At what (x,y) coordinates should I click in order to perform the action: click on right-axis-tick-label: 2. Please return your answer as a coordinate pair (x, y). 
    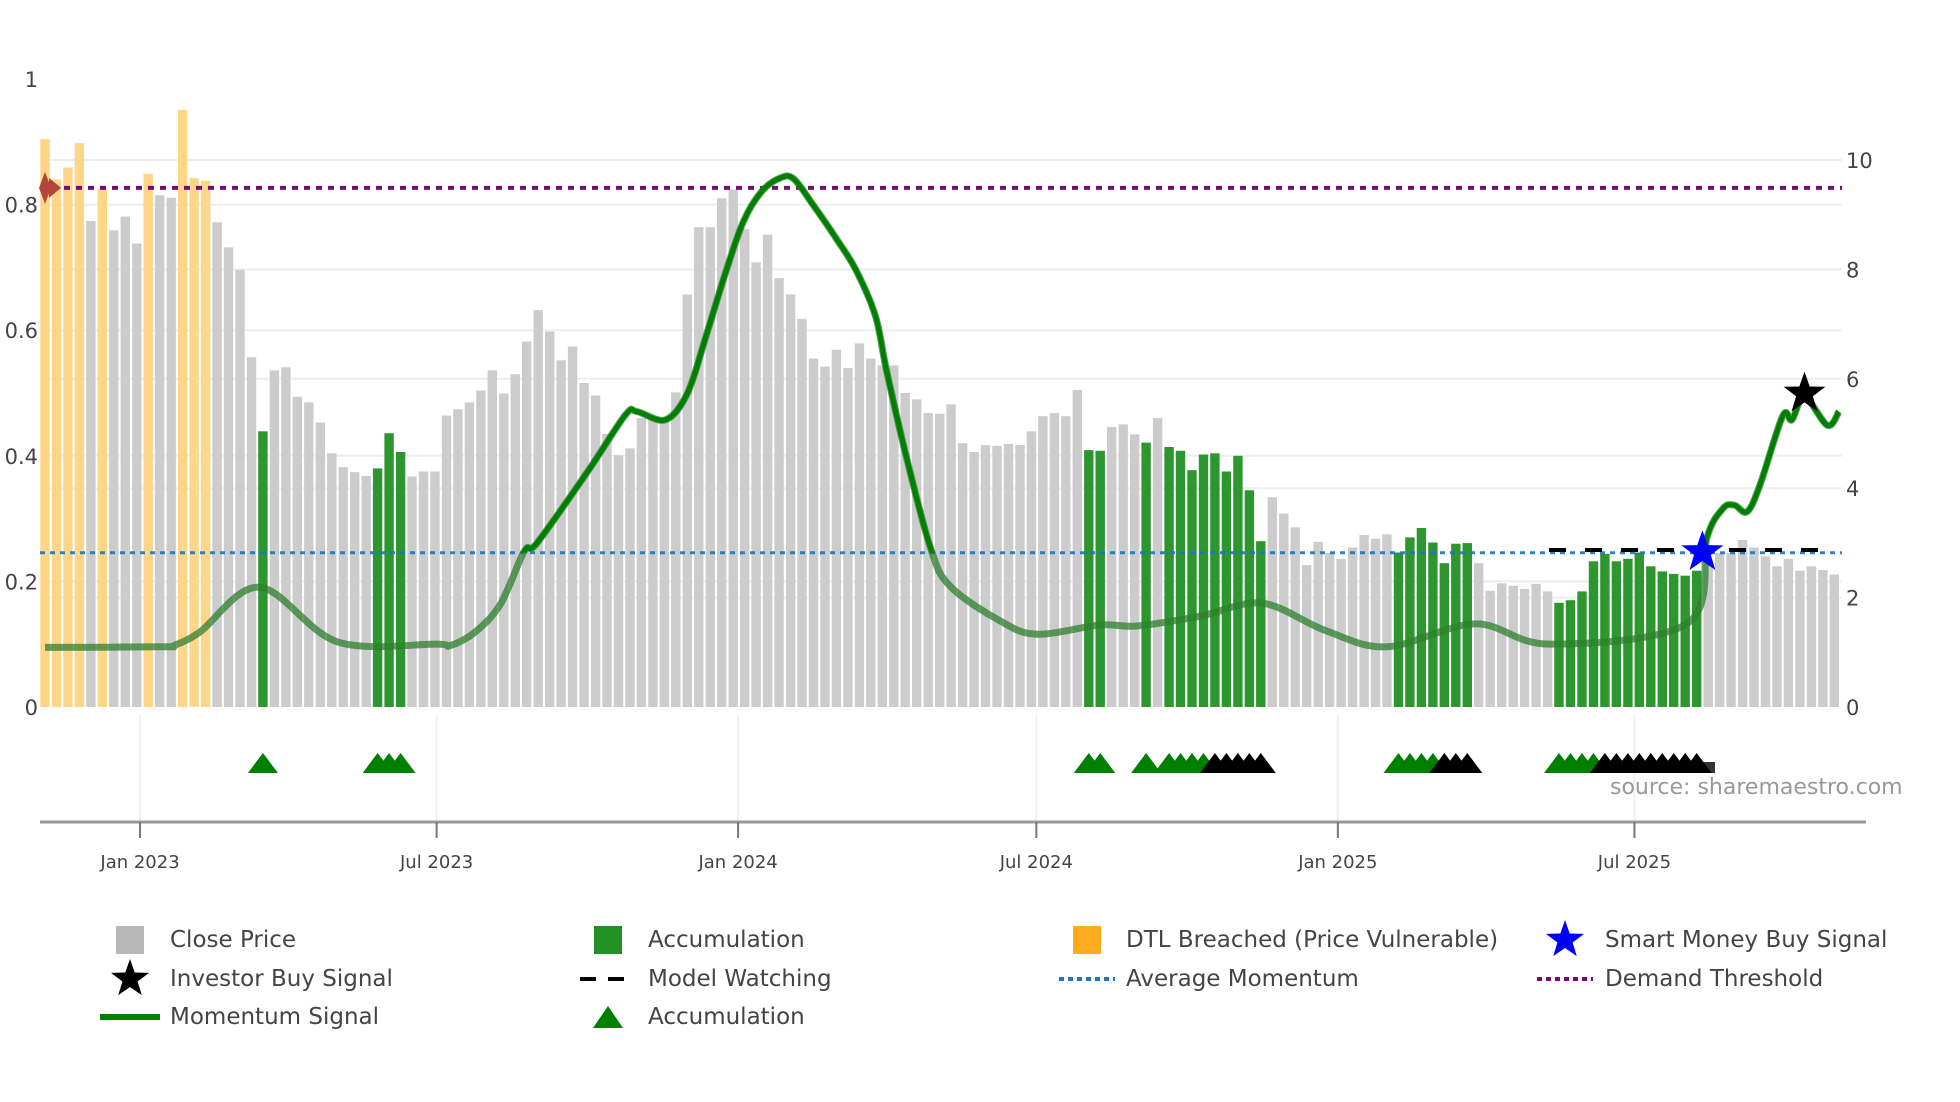
    Looking at the image, I should click on (1852, 599).